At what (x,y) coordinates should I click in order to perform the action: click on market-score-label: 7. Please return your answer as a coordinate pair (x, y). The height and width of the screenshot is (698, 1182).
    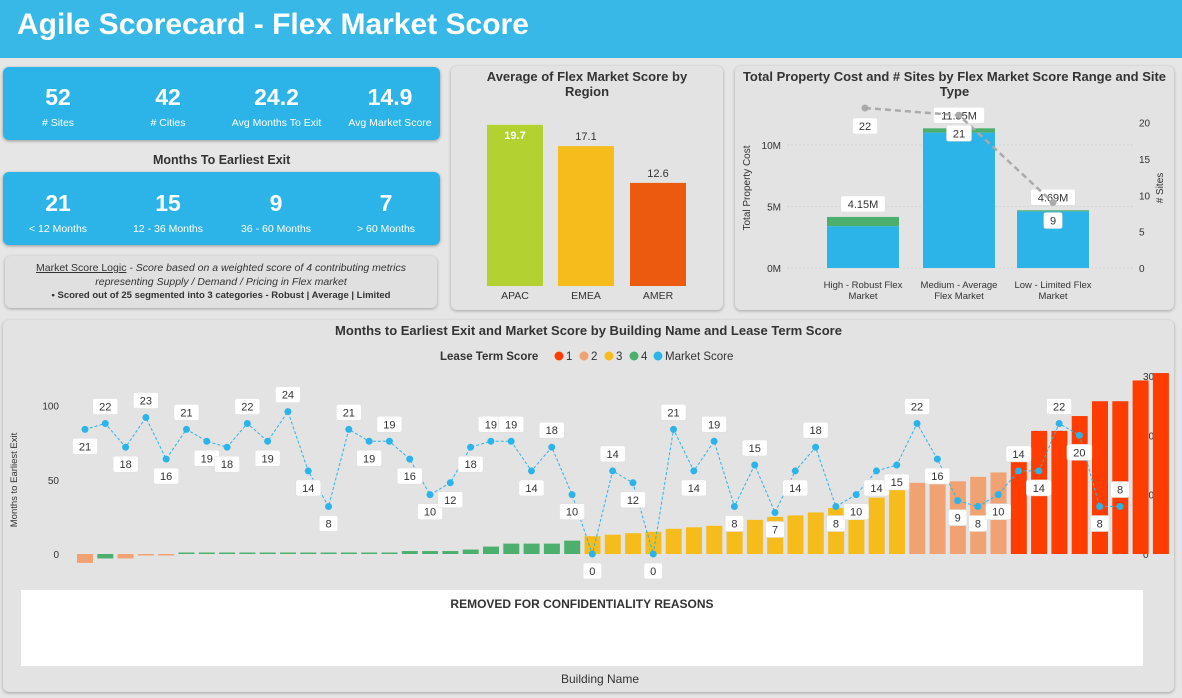
    Looking at the image, I should click on (775, 530).